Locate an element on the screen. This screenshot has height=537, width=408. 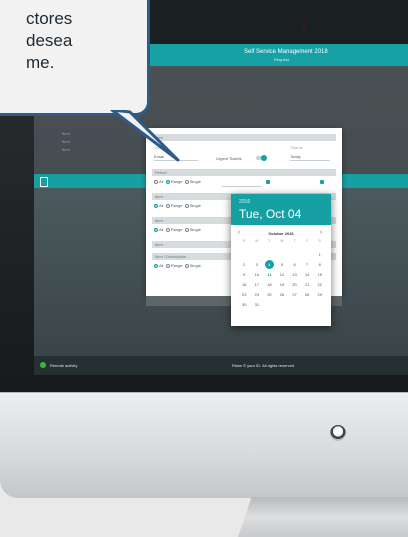
monitor-stand is located at coordinates (323, 517).